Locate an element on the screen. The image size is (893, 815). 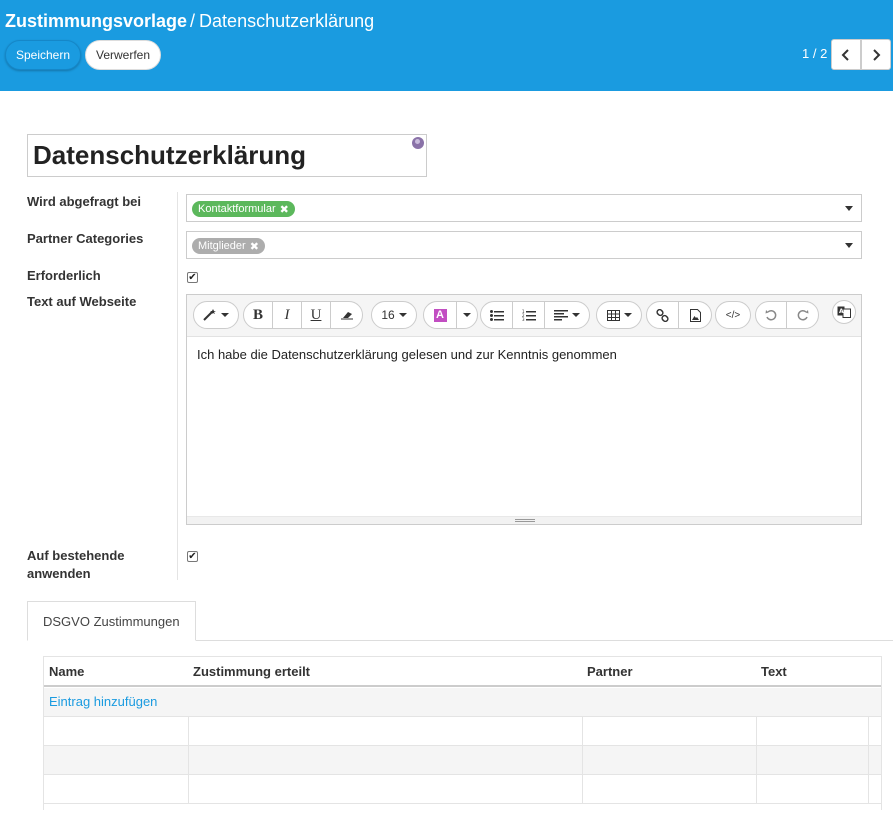
image-button is located at coordinates (695, 315).